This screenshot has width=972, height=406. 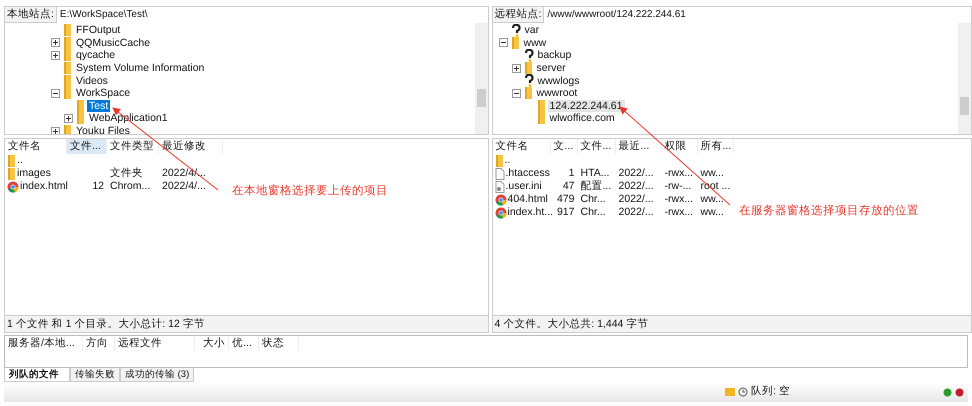 I want to click on table-cell-text: 1, so click(x=572, y=173).